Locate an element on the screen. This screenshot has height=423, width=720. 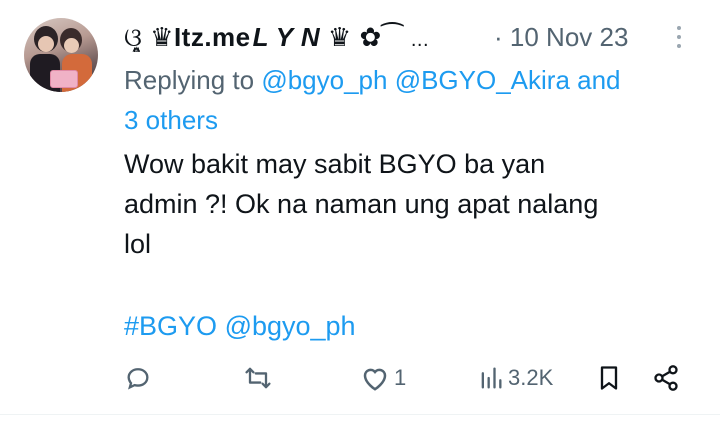
divider is located at coordinates (360, 414).